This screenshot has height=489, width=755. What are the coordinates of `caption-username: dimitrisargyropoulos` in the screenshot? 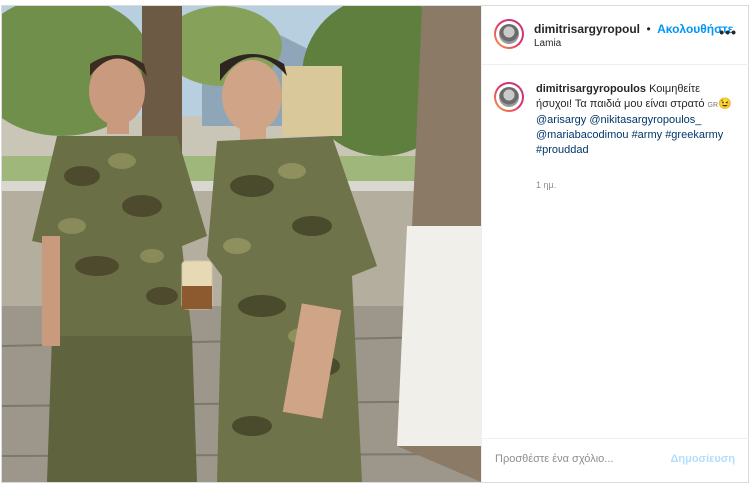 It's located at (591, 89).